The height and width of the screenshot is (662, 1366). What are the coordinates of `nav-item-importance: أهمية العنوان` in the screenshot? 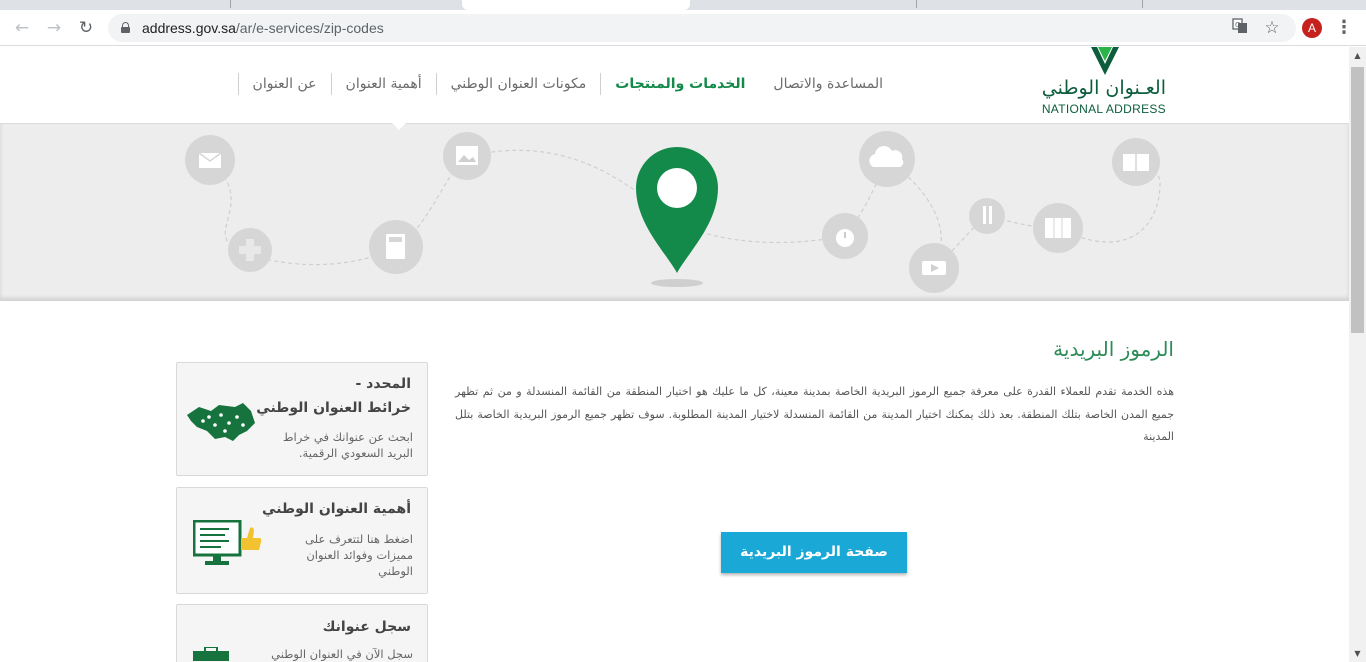 It's located at (383, 84).